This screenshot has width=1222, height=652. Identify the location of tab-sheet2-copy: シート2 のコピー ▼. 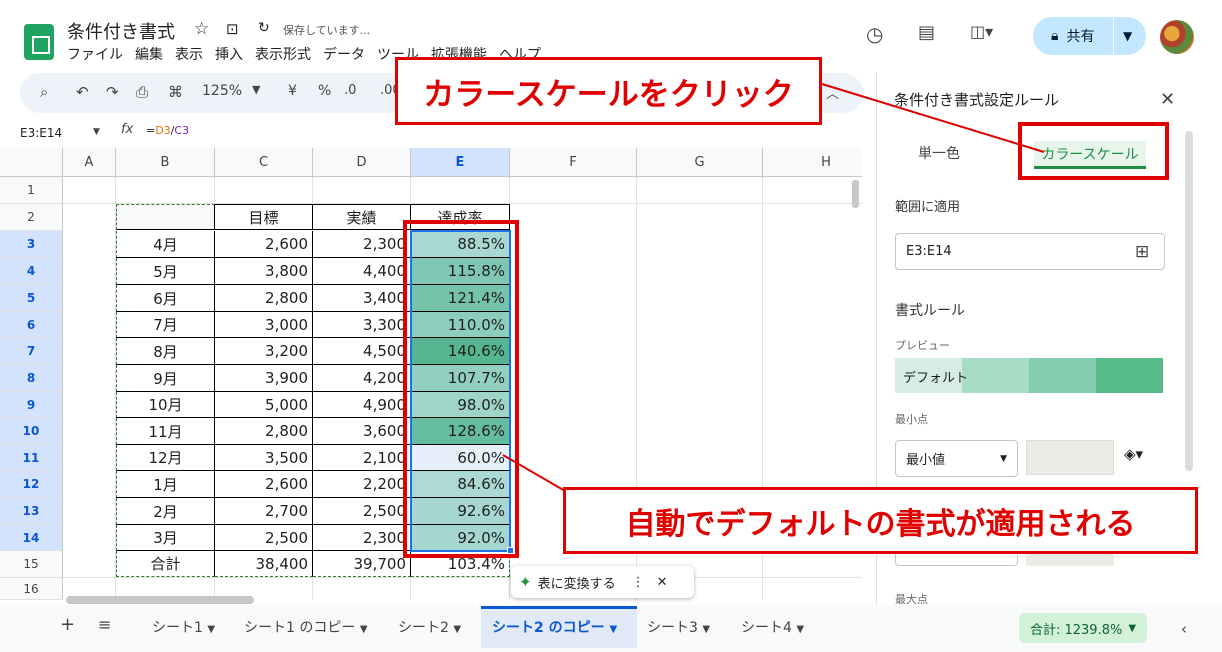
(554, 627).